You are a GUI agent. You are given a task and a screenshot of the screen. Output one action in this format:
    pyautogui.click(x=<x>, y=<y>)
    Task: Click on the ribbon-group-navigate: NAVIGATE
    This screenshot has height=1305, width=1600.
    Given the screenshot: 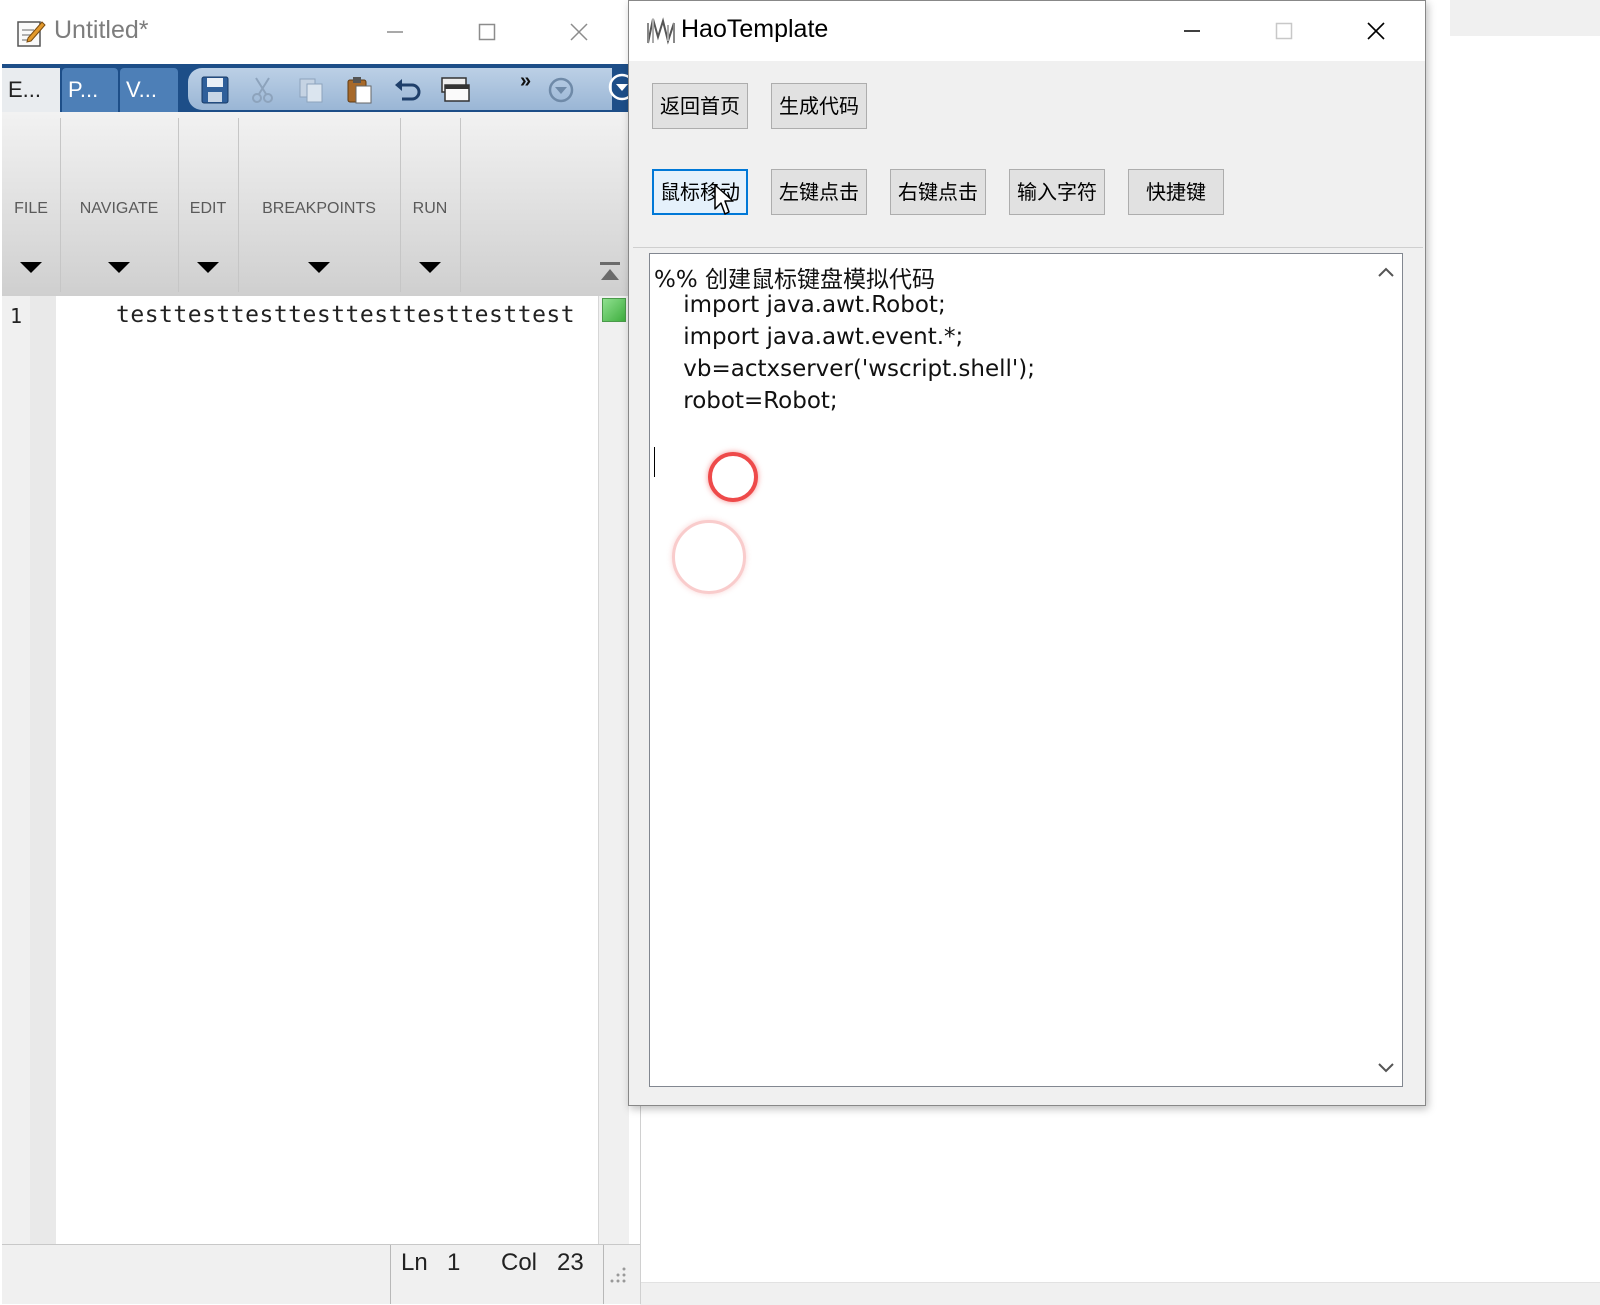 What is the action you would take?
    pyautogui.click(x=119, y=205)
    